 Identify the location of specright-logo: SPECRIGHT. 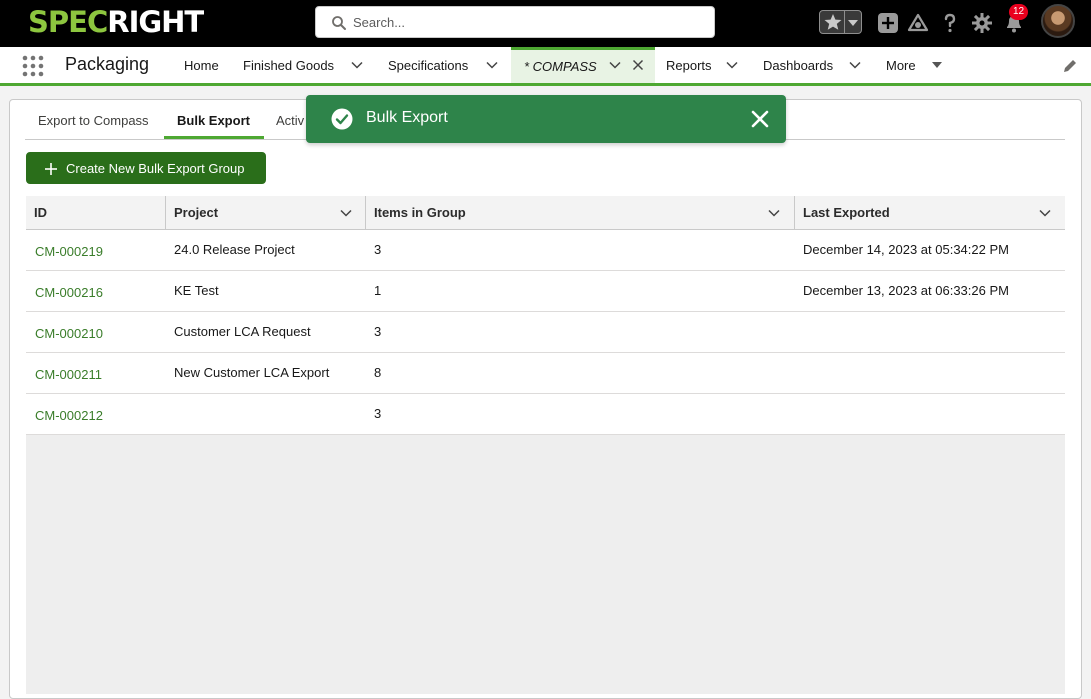
(116, 22).